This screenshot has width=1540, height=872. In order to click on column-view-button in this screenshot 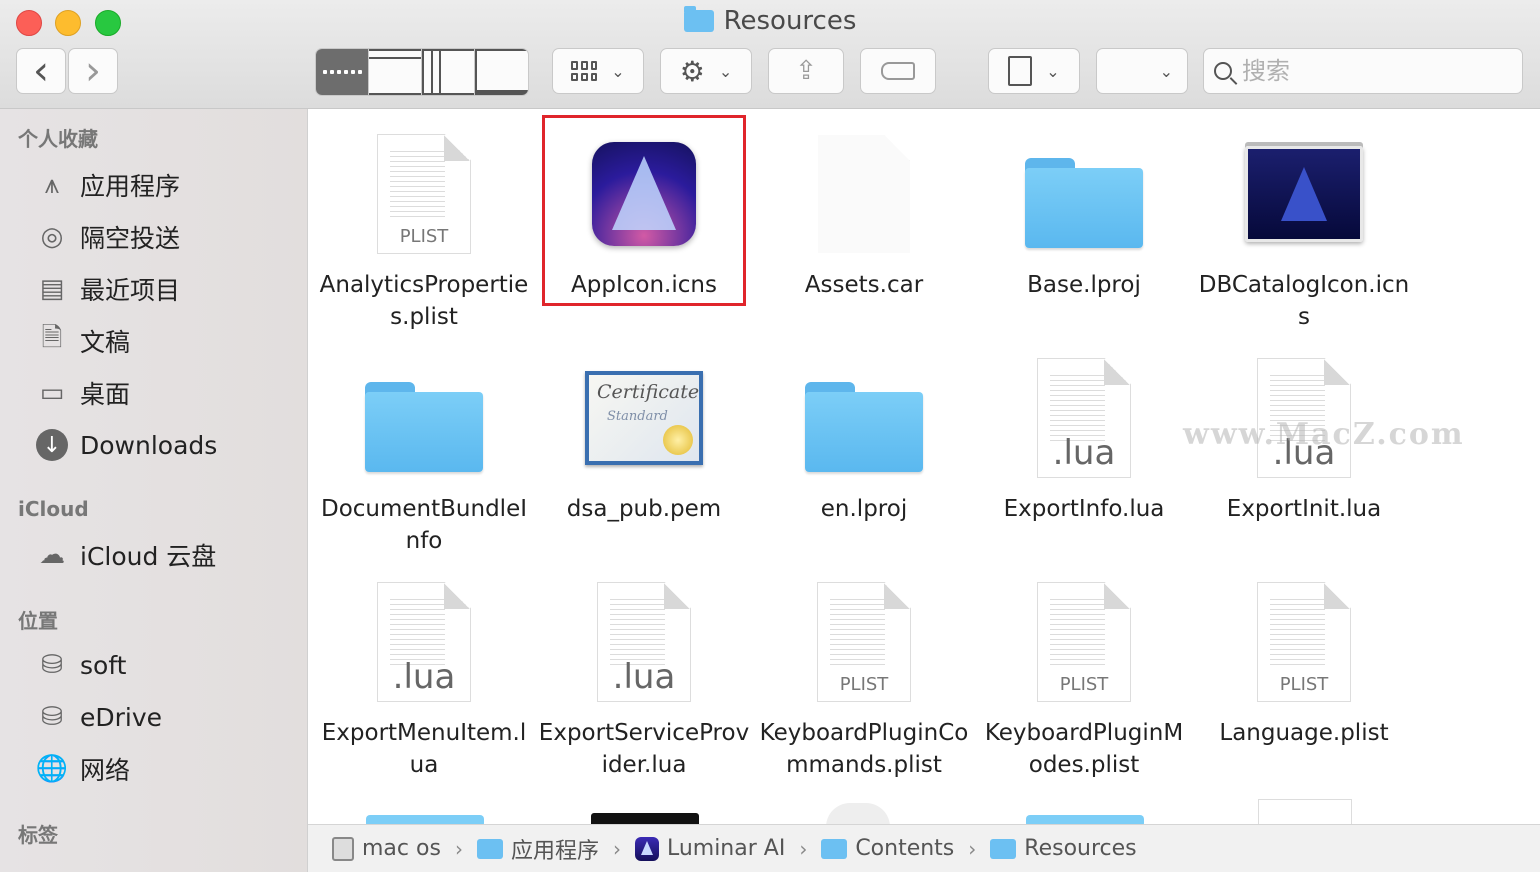, I will do `click(448, 72)`.